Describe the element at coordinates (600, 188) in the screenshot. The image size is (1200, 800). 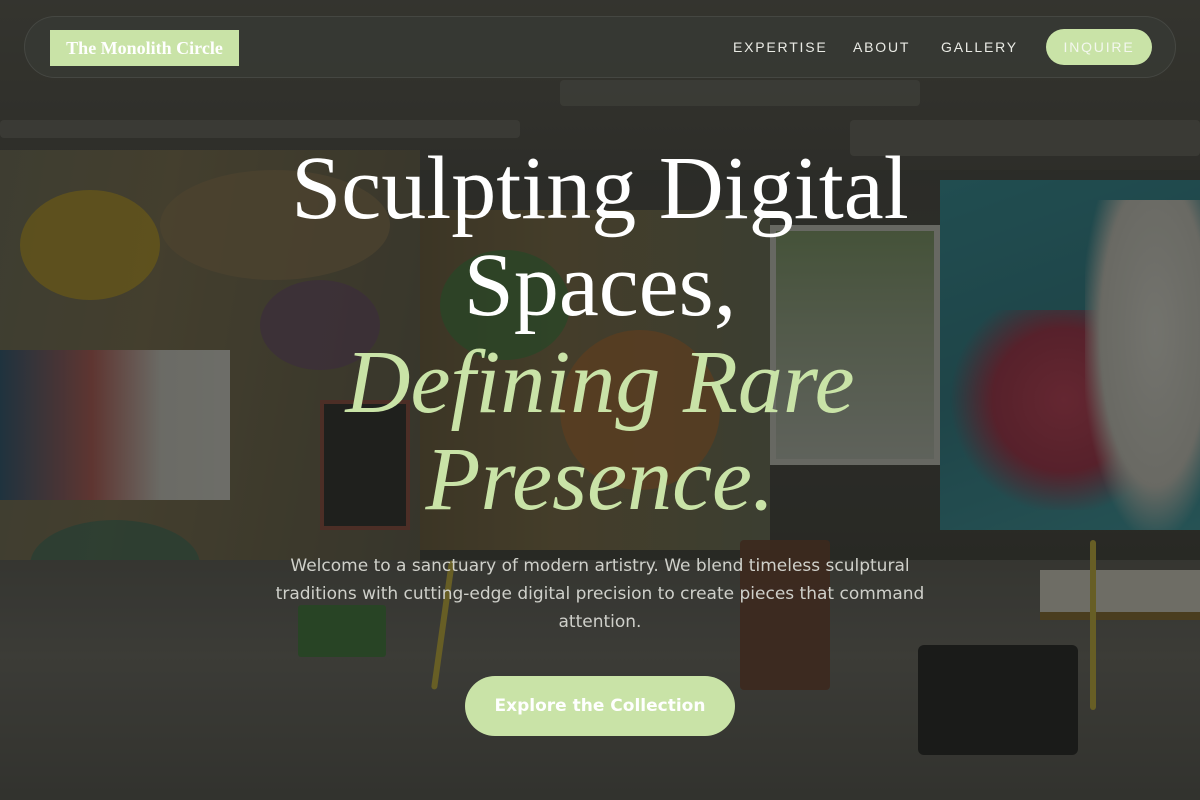
I see `headline-line: Sculpting Digital` at that location.